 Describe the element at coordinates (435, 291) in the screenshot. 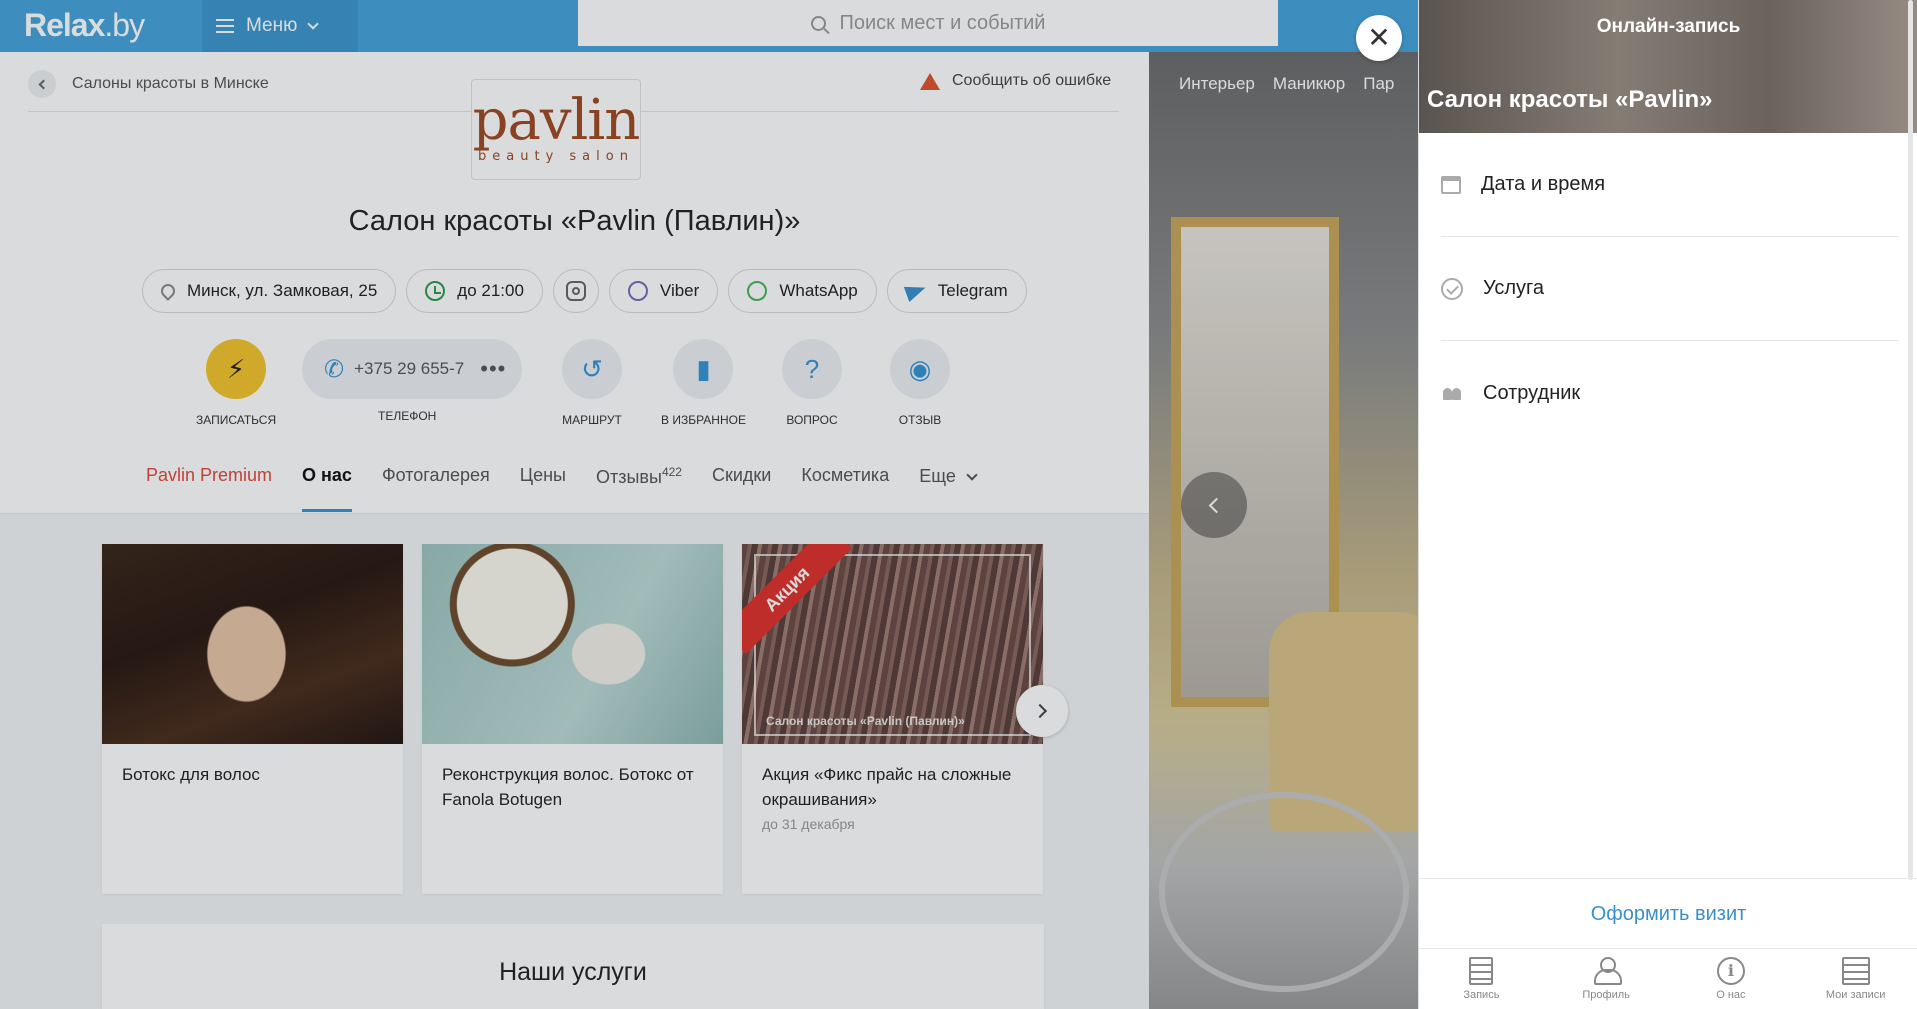

I see `clock-icon` at that location.